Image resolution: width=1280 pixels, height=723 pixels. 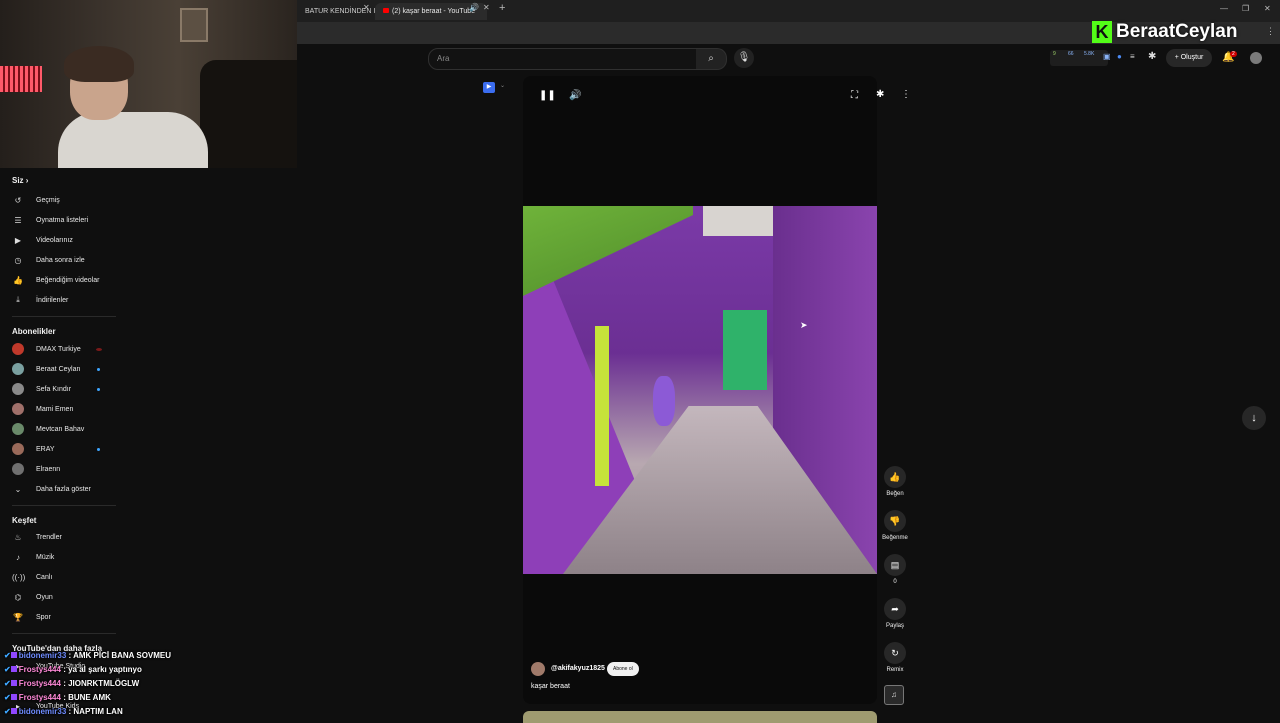 I want to click on sidebar-item-label: Videolarınız, so click(x=54, y=240).